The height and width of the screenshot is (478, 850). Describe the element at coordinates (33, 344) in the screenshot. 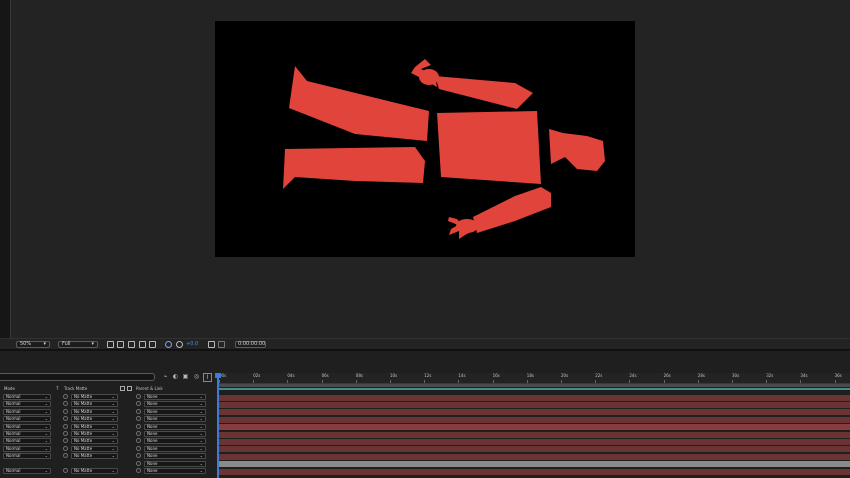

I see `zoom-dropdown: 50% ▾` at that location.